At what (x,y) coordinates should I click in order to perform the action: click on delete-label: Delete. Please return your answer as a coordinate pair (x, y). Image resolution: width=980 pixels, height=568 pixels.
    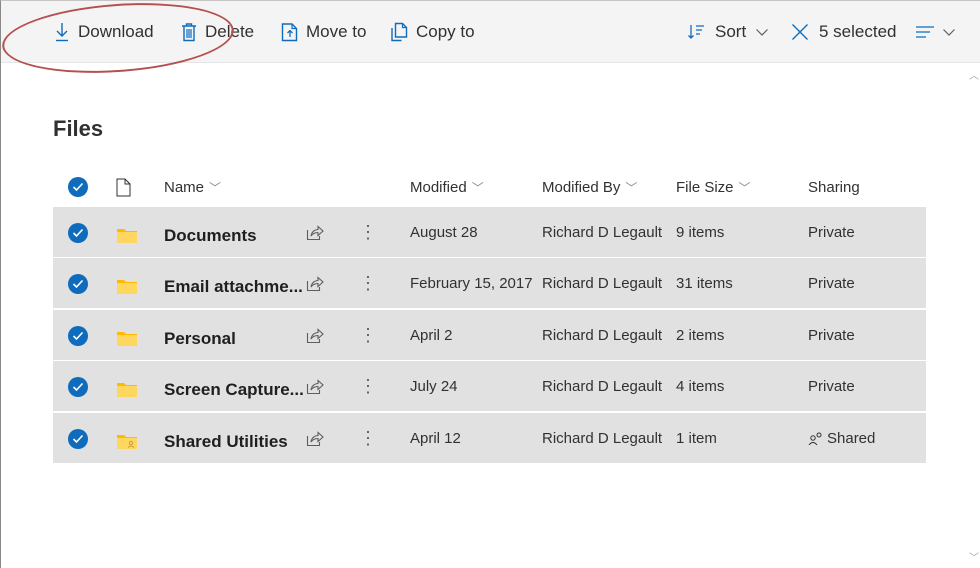
    Looking at the image, I should click on (230, 31).